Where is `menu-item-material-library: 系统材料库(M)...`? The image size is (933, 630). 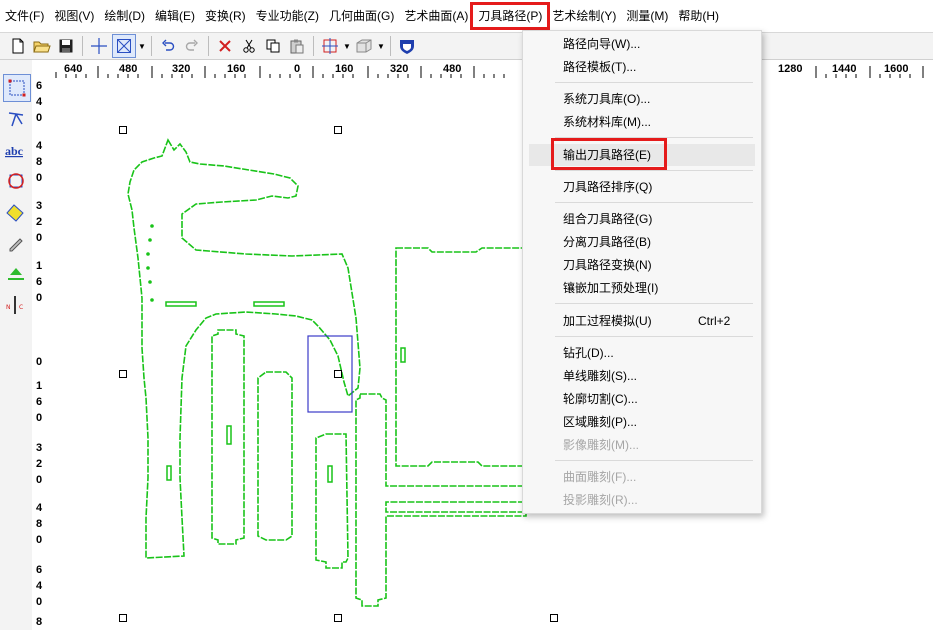
menu-item-material-library: 系统材料库(M)... is located at coordinates (642, 122).